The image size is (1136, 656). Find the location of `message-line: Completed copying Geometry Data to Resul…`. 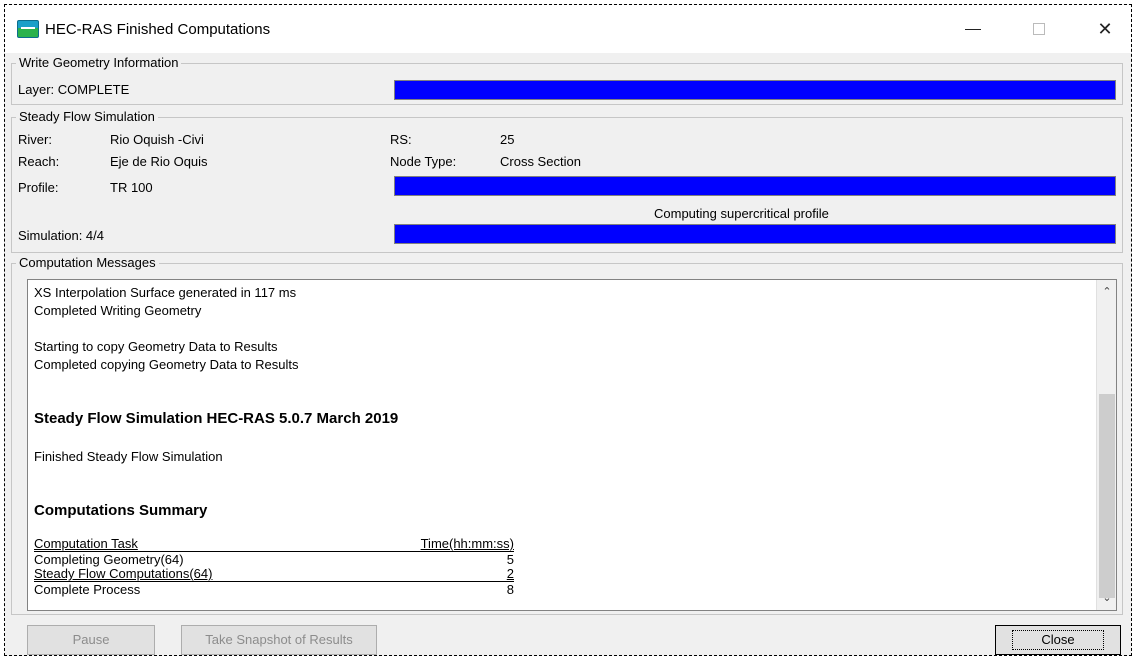

message-line: Completed copying Geometry Data to Resul… is located at coordinates (166, 364).